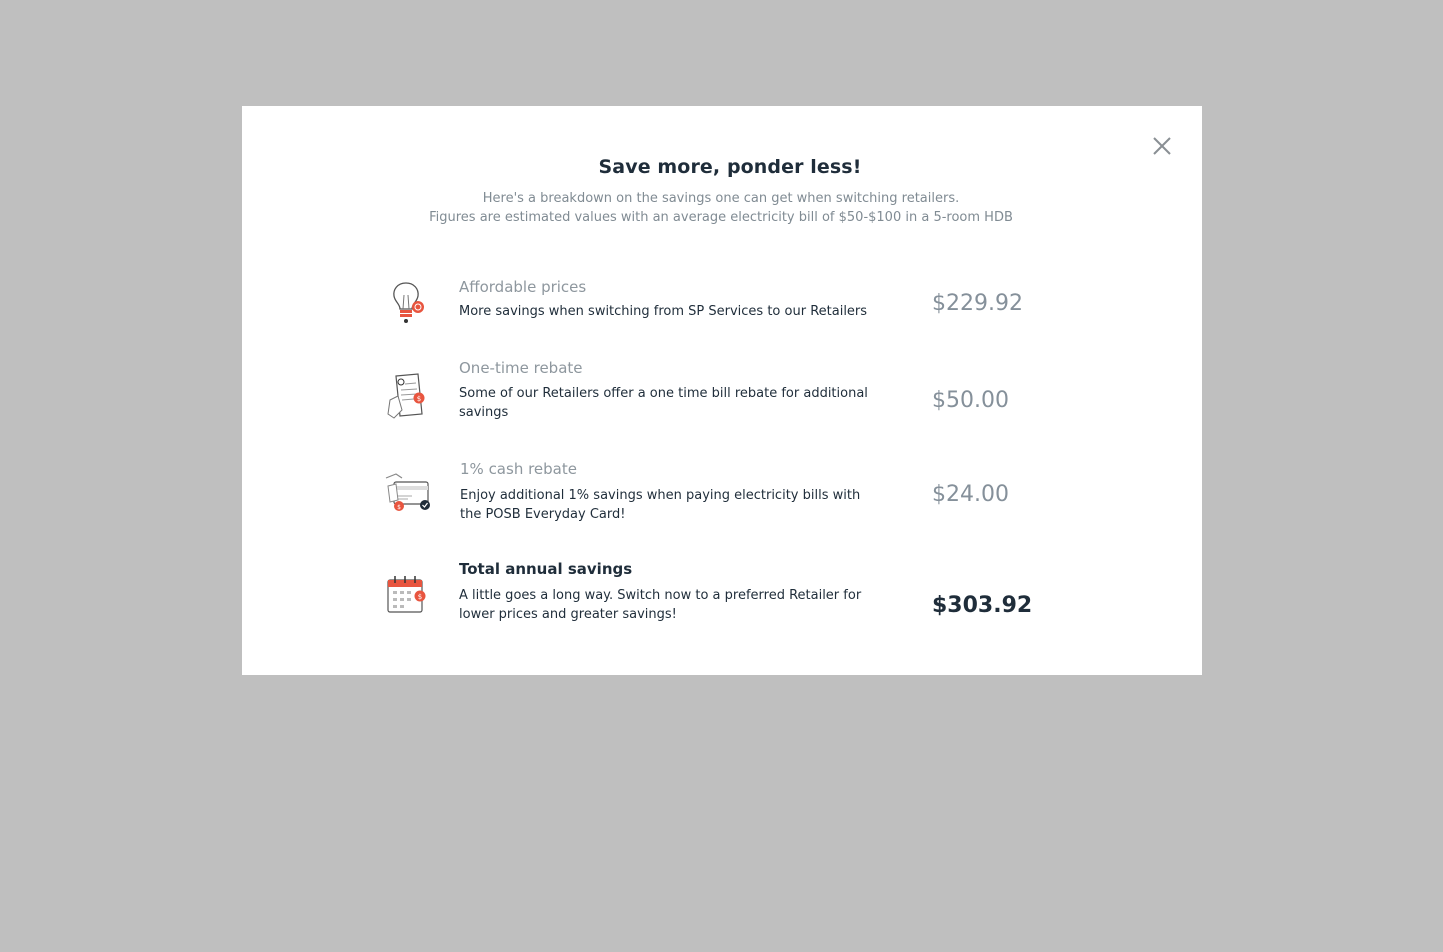  Describe the element at coordinates (408, 303) in the screenshot. I see `lightbulb-icon` at that location.